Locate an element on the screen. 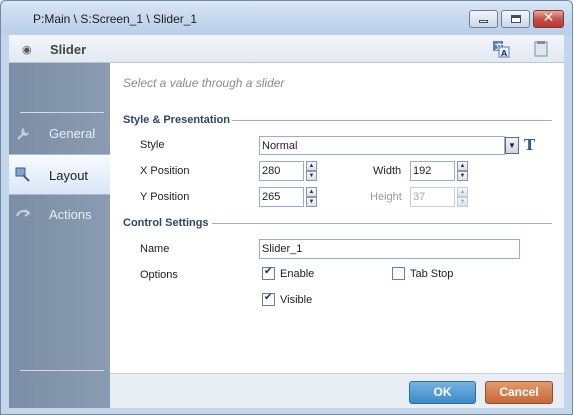 The image size is (573, 415). width-input: 192 is located at coordinates (432, 171).